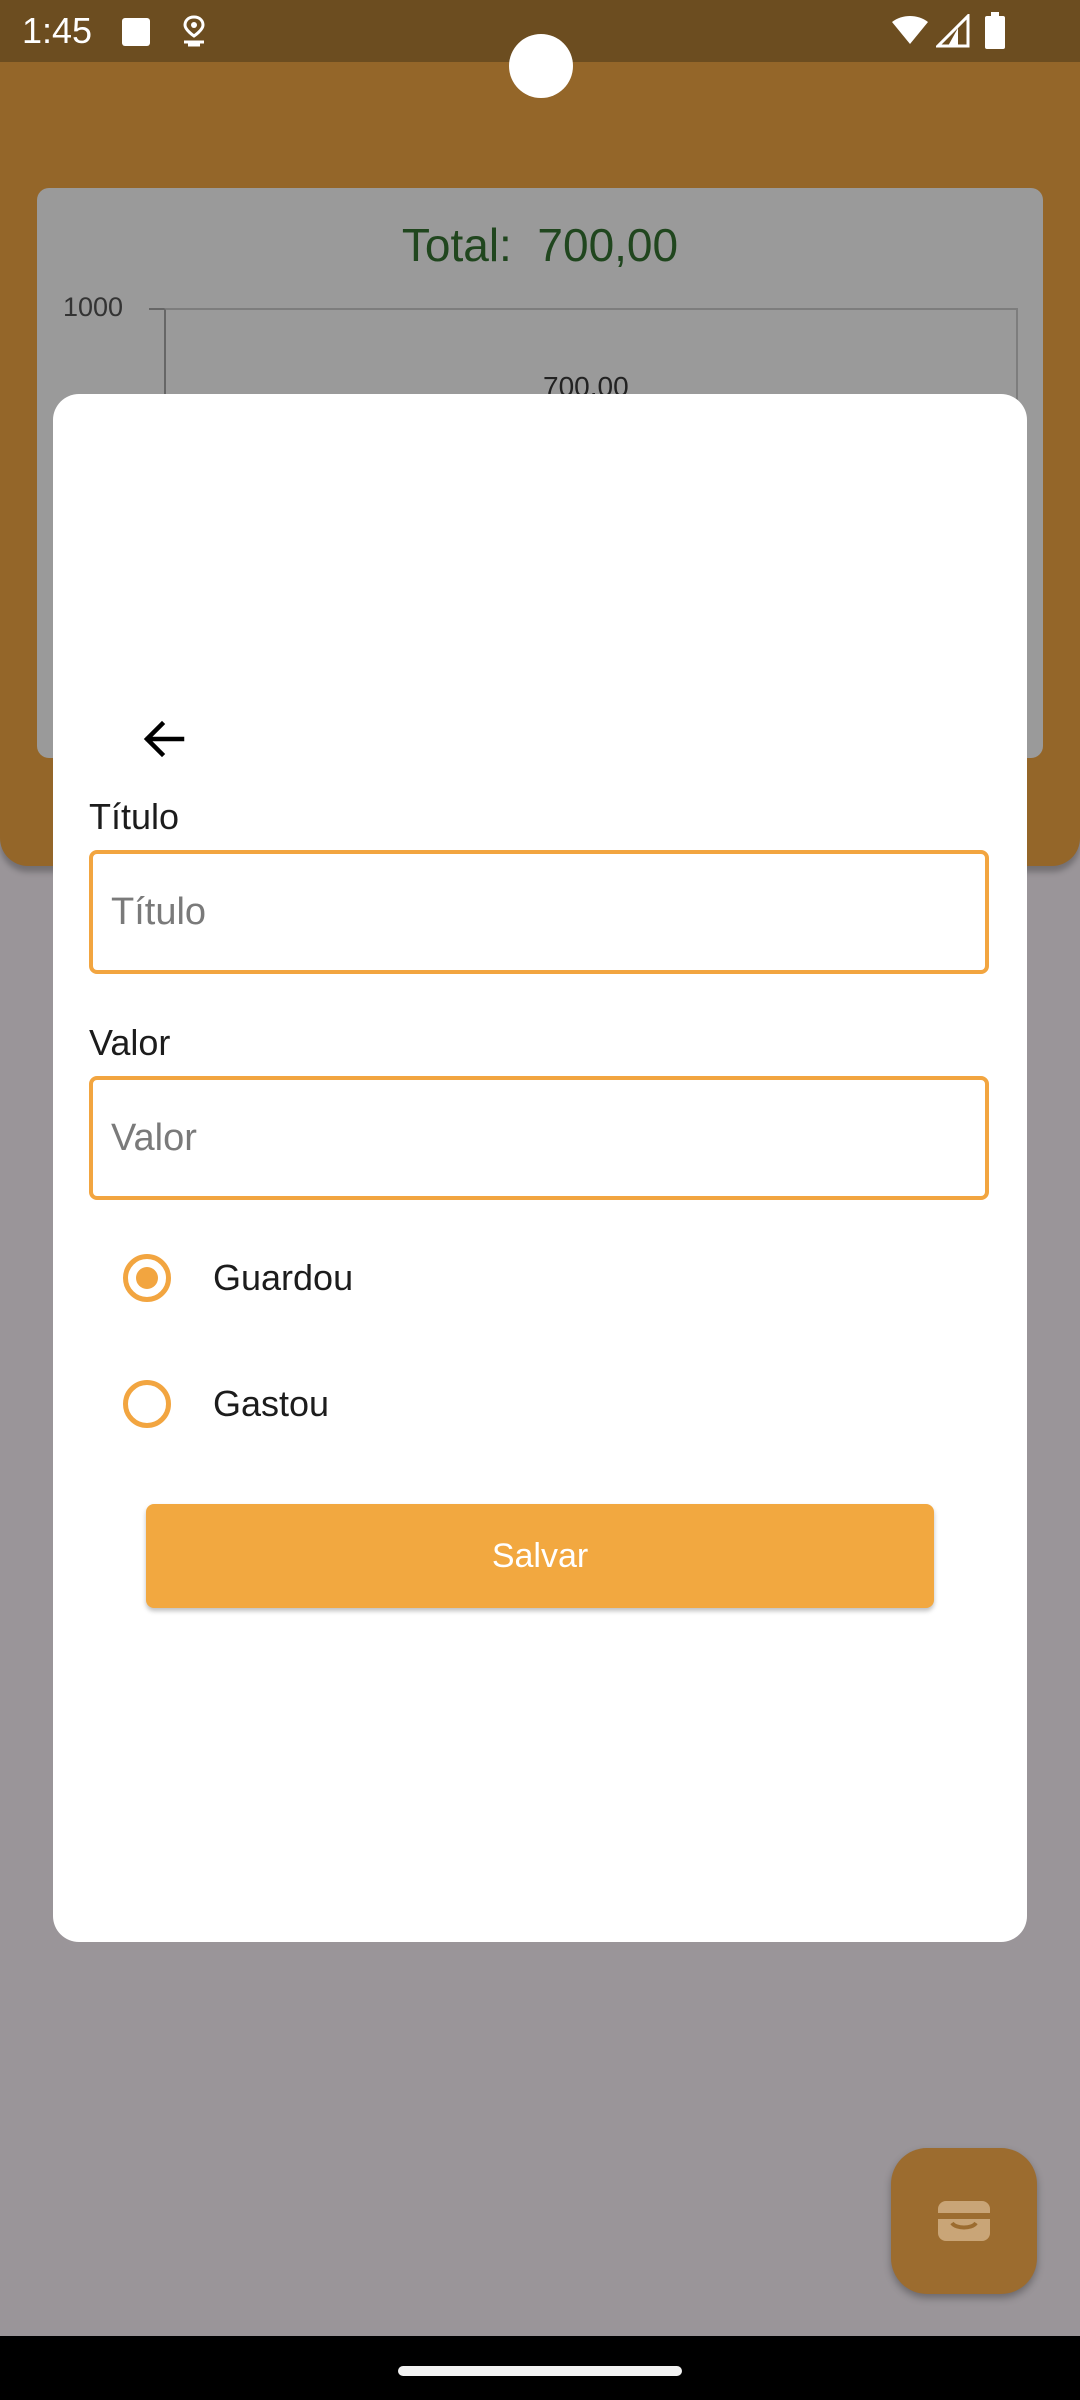 This screenshot has width=1080, height=2400. Describe the element at coordinates (952, 32) in the screenshot. I see `cell-signal-icon` at that location.